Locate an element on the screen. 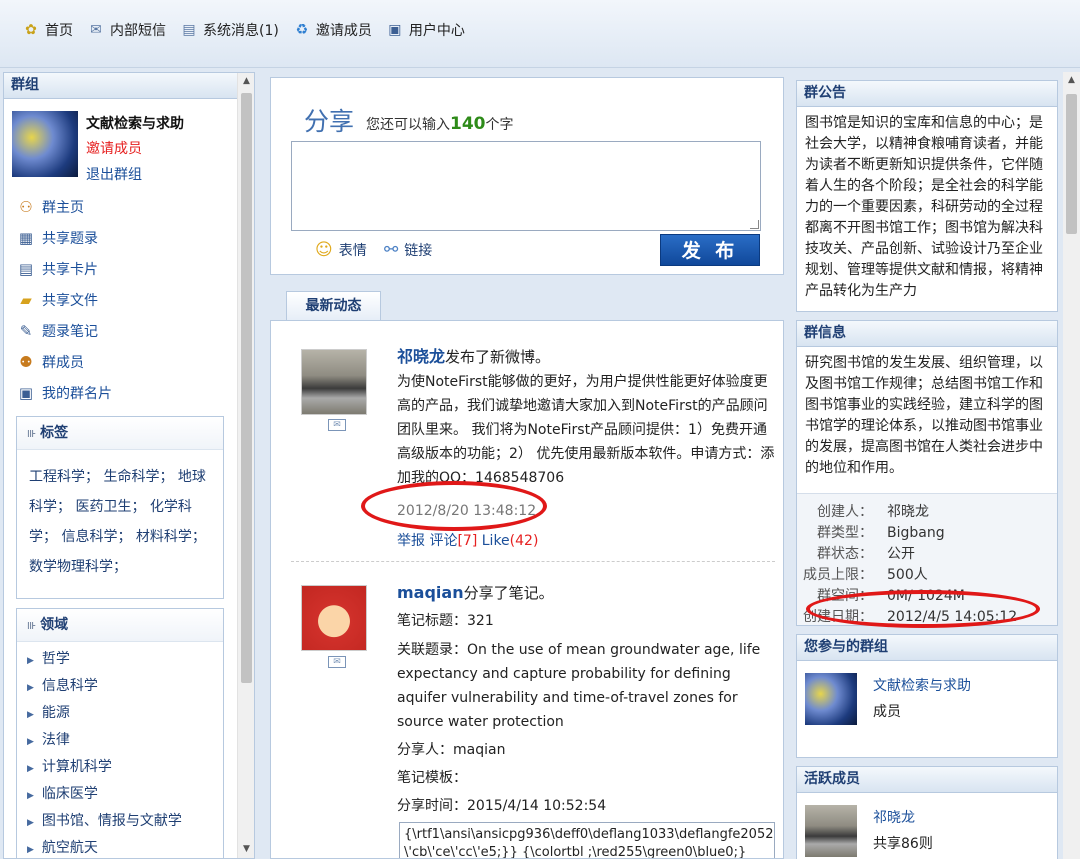 The image size is (1080, 859). link-button: ⚯ 链接 is located at coordinates (408, 250).